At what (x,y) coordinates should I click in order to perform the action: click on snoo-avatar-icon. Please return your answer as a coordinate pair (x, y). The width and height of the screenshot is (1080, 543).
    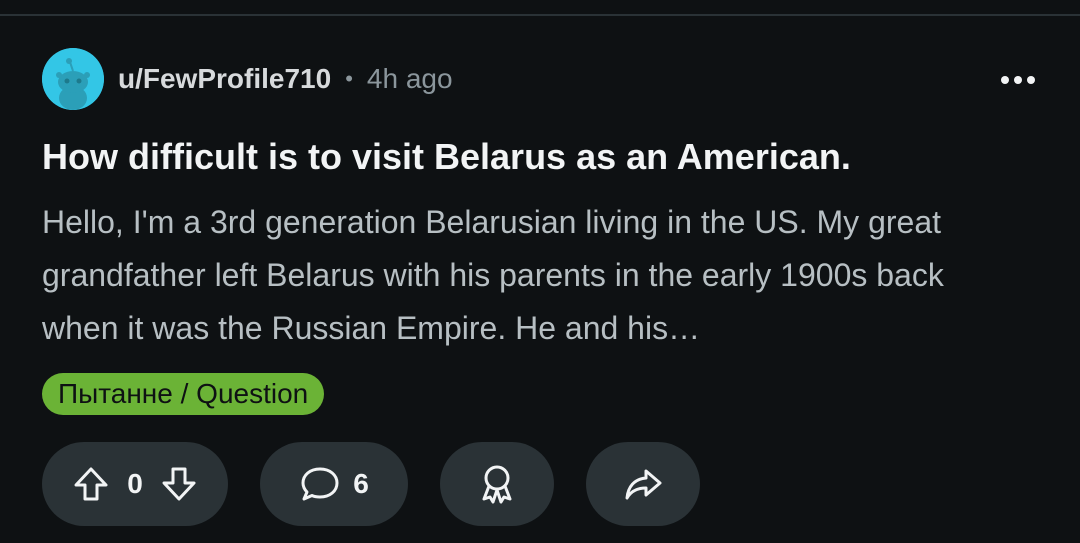
    Looking at the image, I should click on (73, 79).